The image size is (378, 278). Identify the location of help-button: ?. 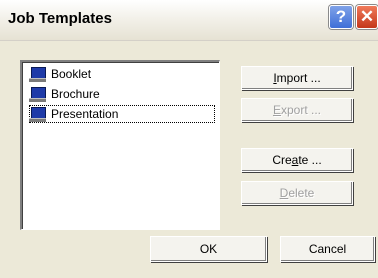
(341, 17).